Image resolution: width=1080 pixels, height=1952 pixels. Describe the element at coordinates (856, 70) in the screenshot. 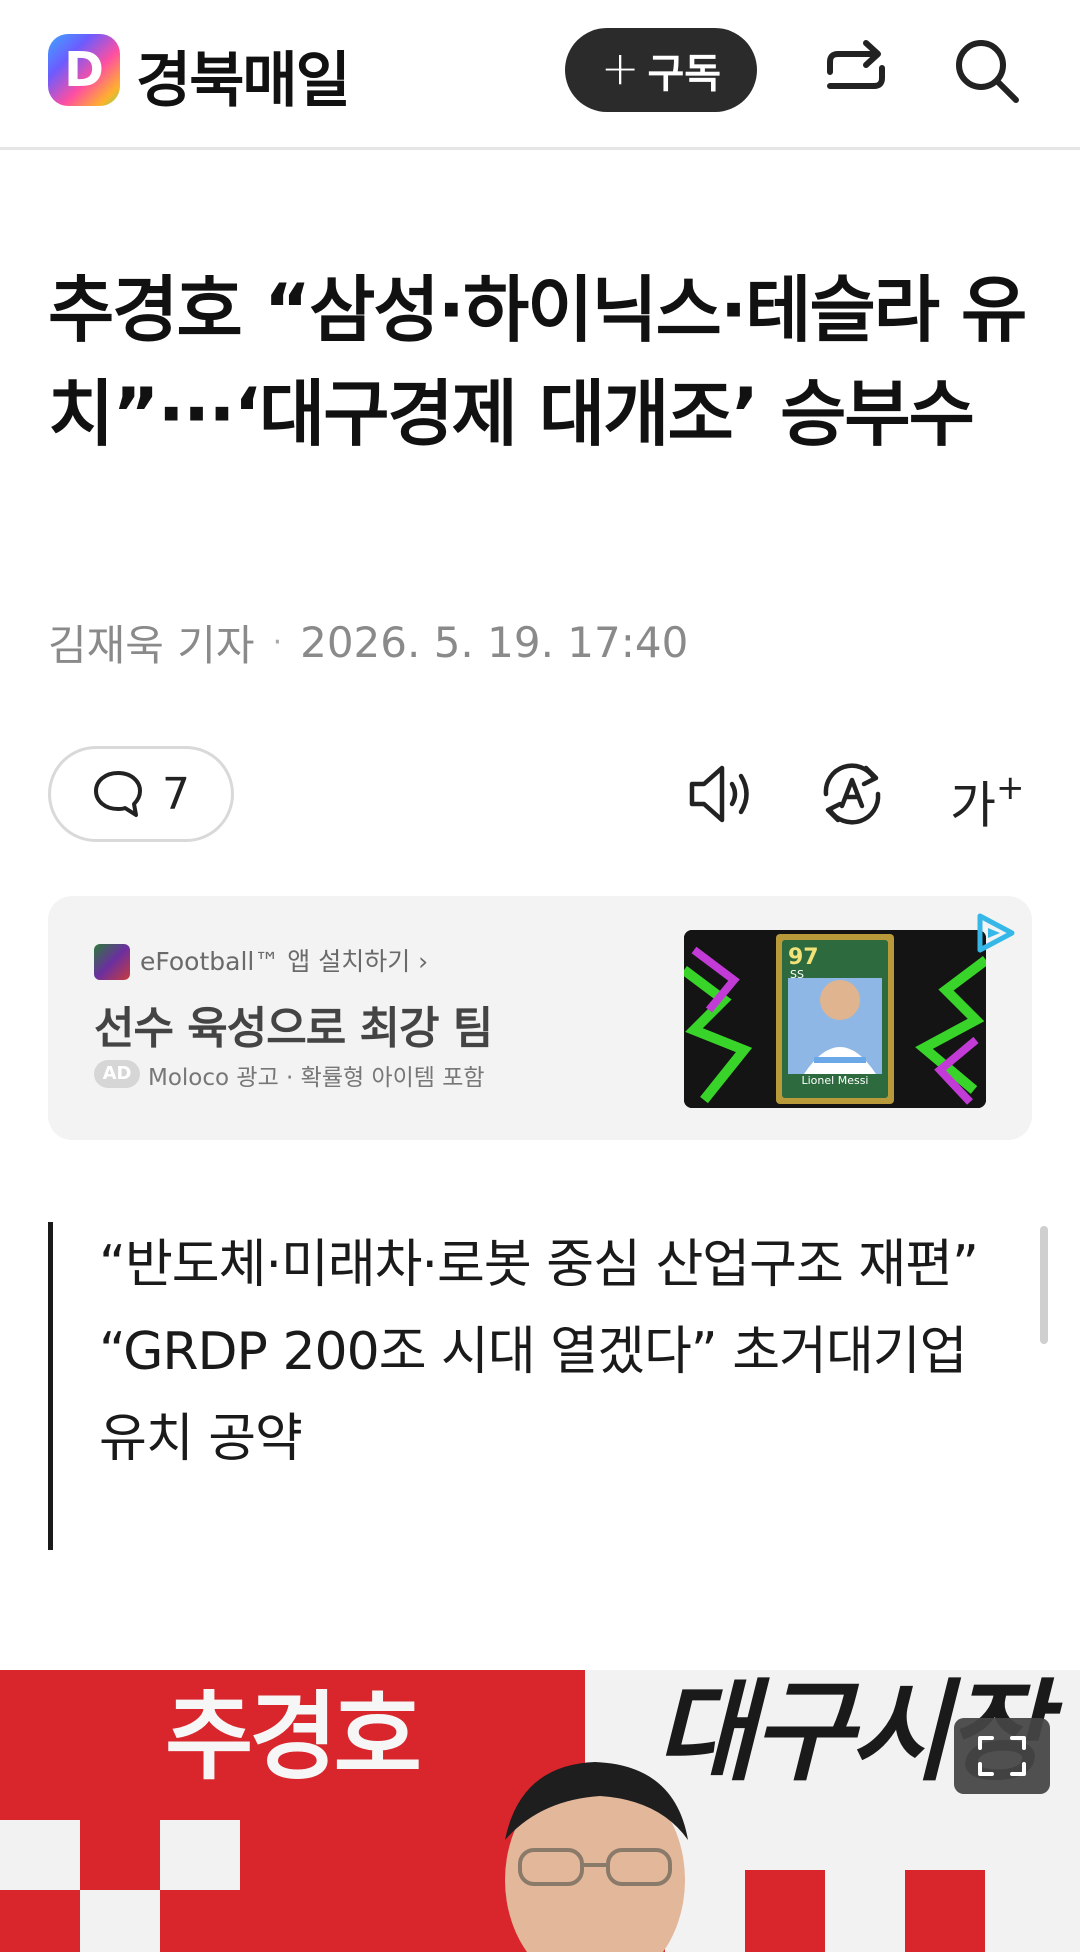

I see `share-icon` at that location.